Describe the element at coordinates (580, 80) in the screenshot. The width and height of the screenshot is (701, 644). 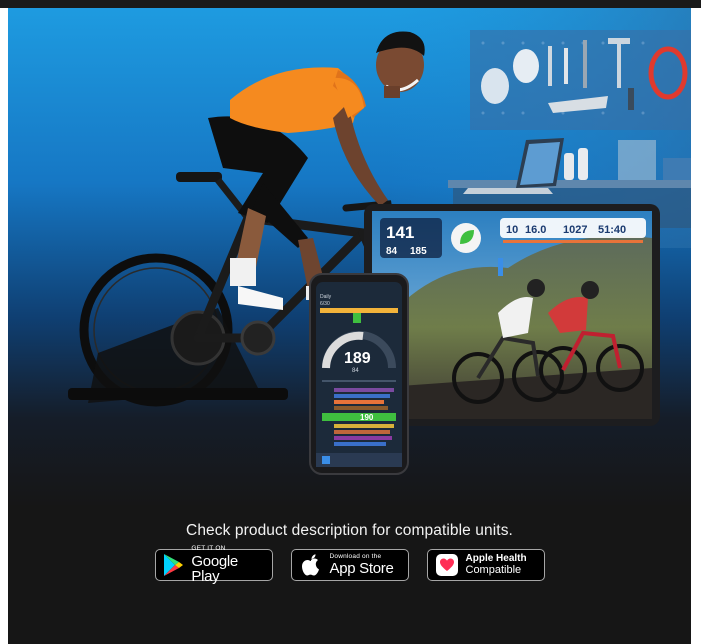
I see `pegboard` at that location.